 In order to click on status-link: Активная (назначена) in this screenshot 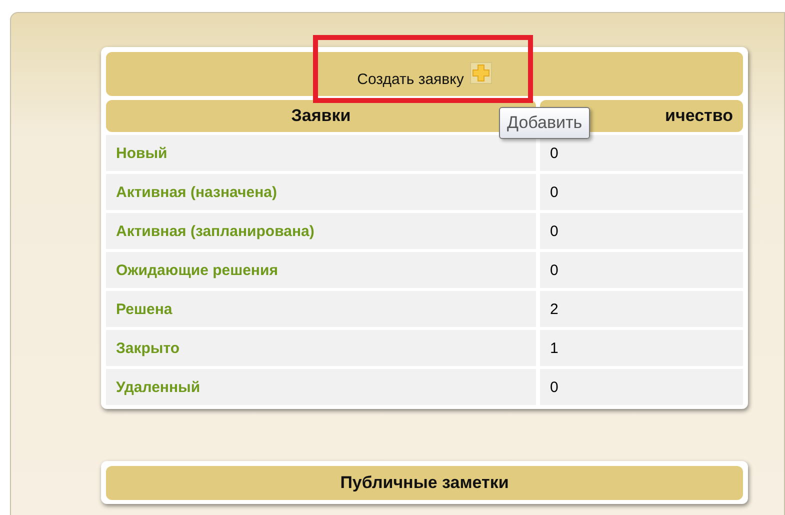, I will do `click(321, 192)`.